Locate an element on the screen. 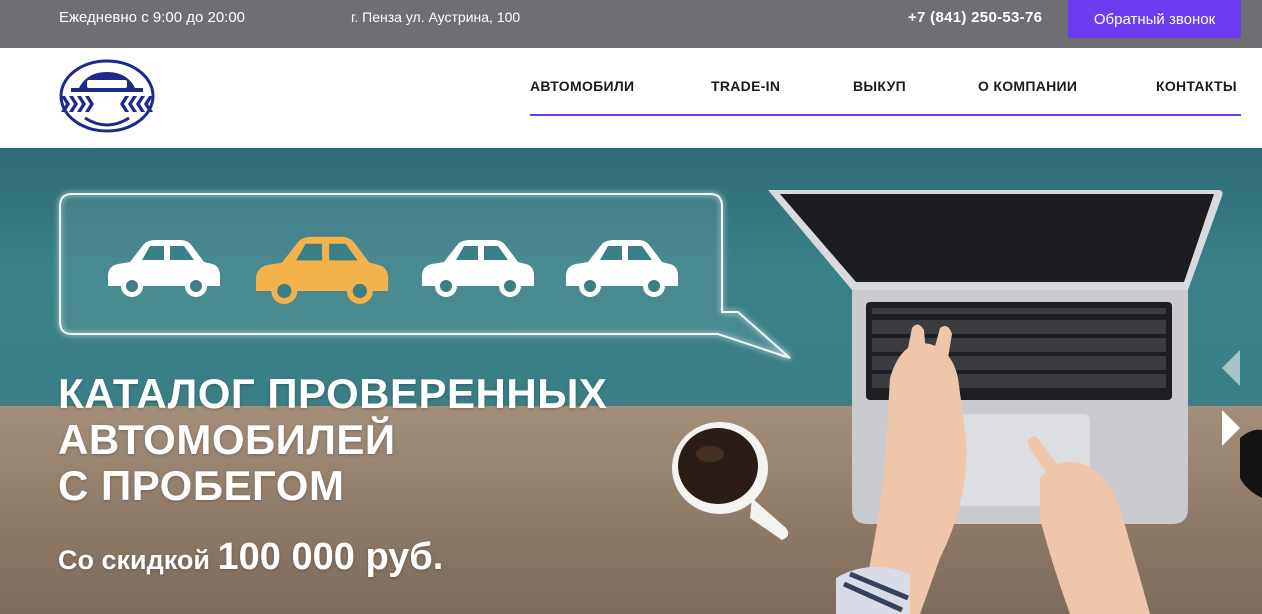  hero-title-line: КАТАЛОГ ПРОВЕРЕННЫХ is located at coordinates (333, 393).